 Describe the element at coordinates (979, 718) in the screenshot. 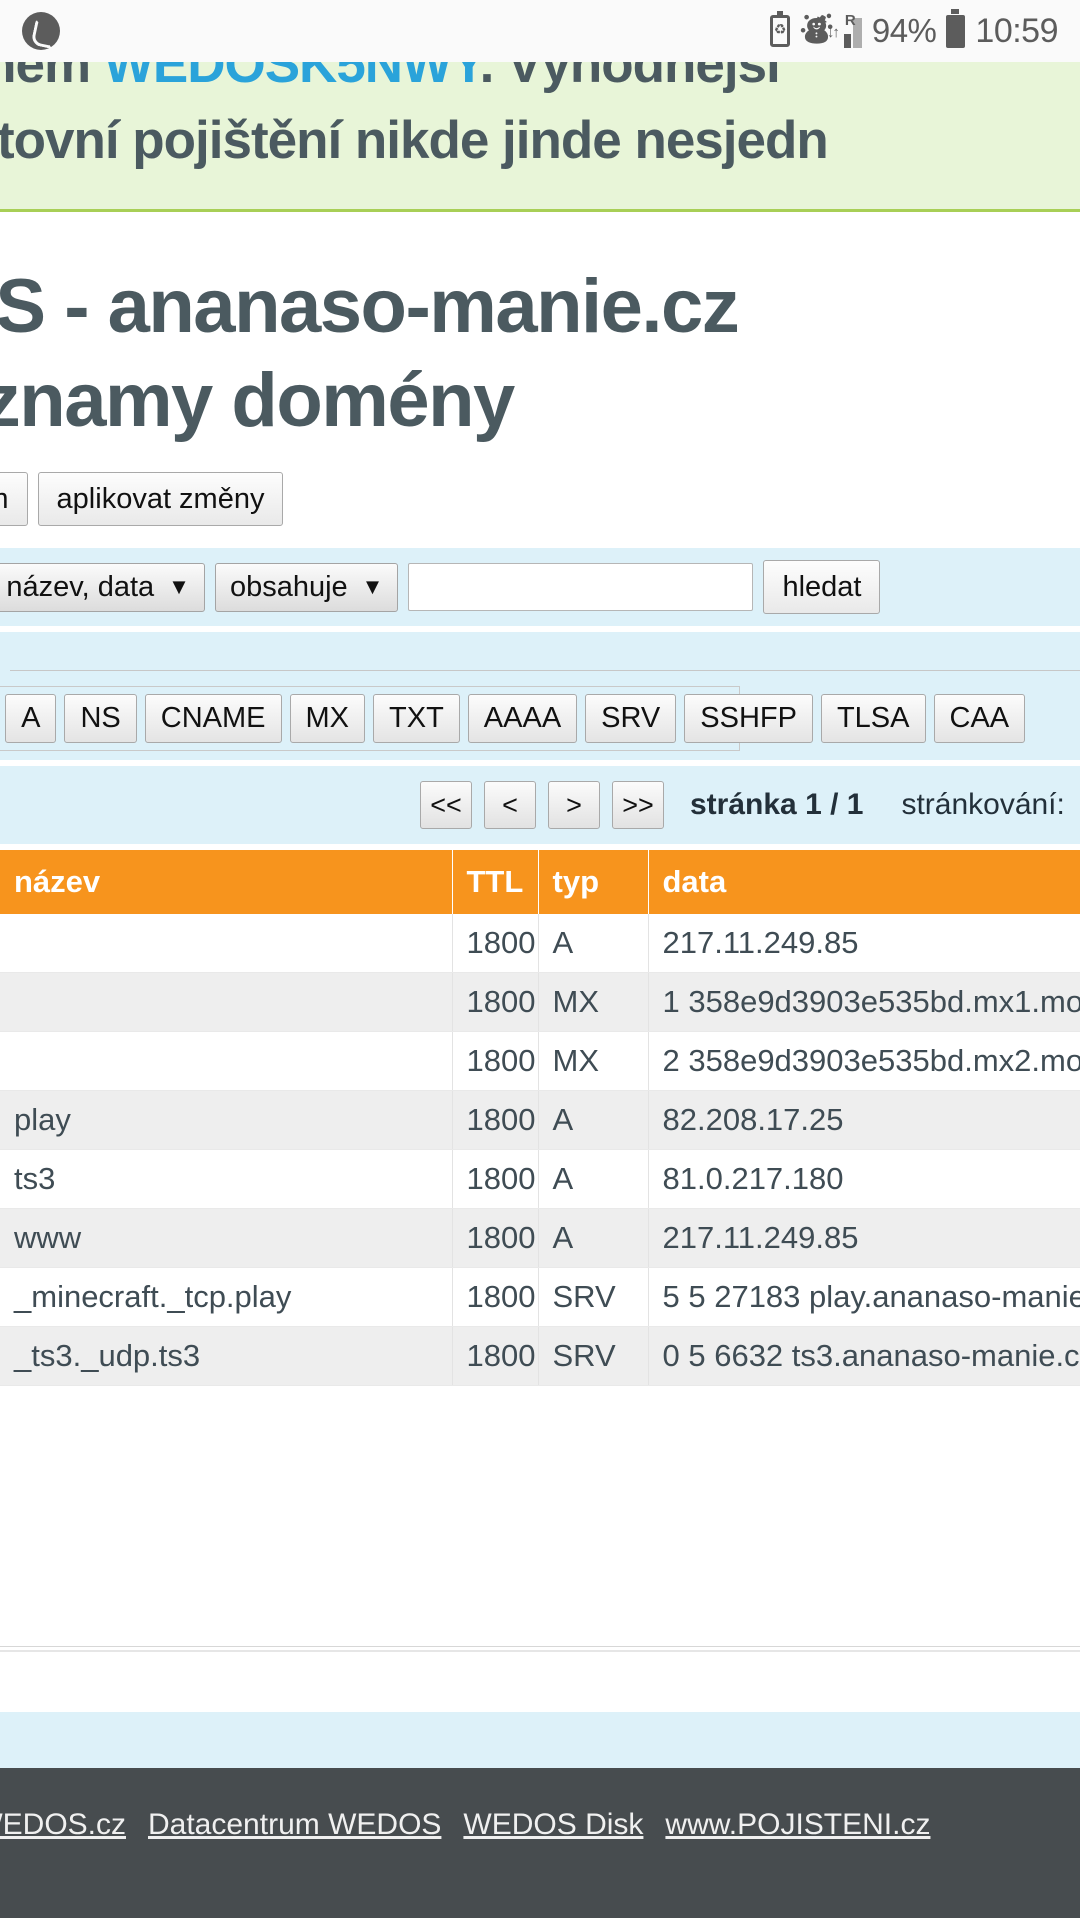

I see `type-tab-caa: CAA` at that location.